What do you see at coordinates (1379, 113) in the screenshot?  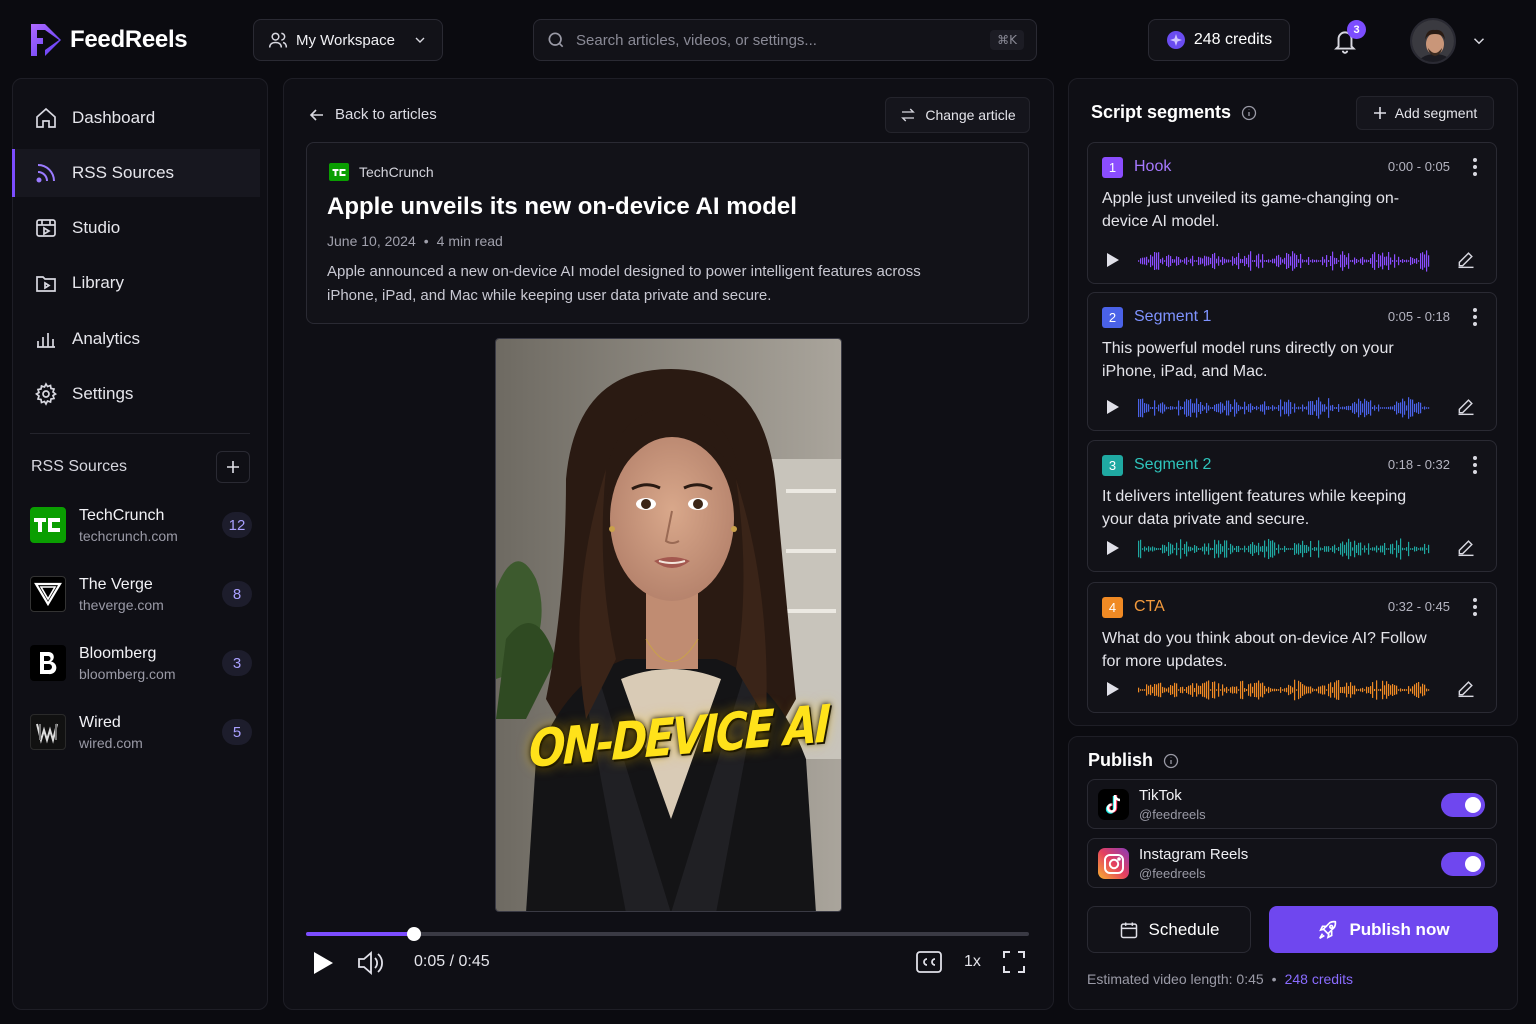 I see `plus-icon` at bounding box center [1379, 113].